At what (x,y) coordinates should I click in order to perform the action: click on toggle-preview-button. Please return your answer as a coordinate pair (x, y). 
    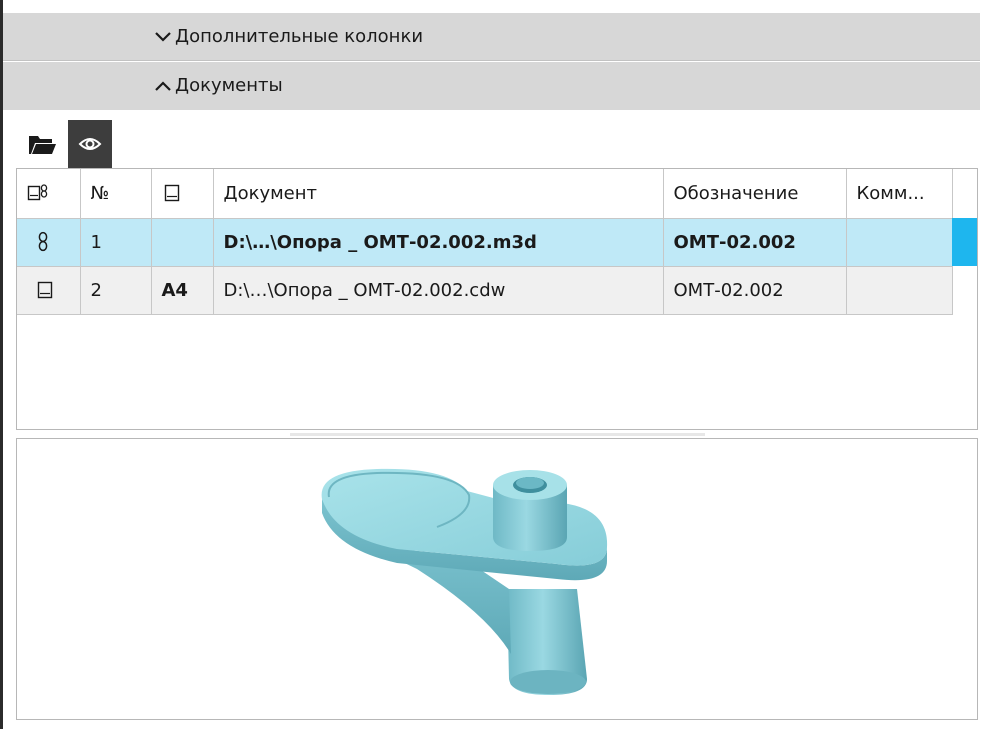
    Looking at the image, I should click on (90, 144).